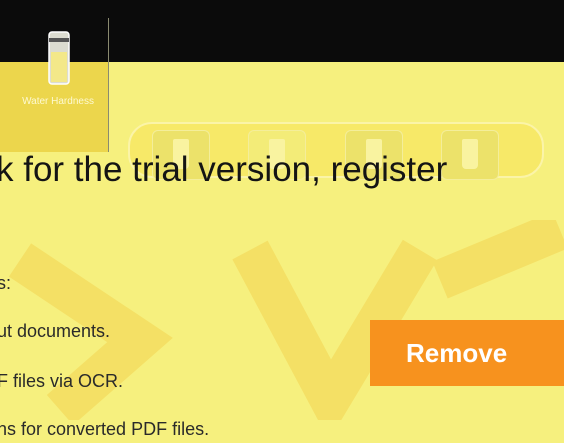  I want to click on water-glass-icon, so click(59, 59).